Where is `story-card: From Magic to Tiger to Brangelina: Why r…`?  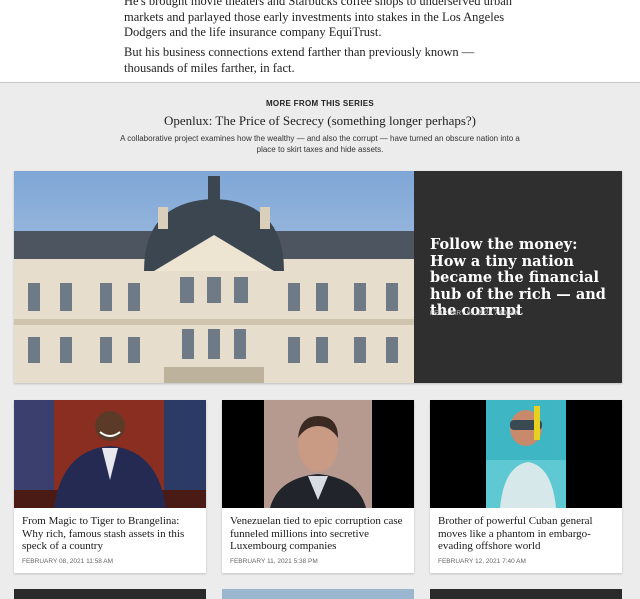
story-card: From Magic to Tiger to Brangelina: Why r… is located at coordinates (110, 486).